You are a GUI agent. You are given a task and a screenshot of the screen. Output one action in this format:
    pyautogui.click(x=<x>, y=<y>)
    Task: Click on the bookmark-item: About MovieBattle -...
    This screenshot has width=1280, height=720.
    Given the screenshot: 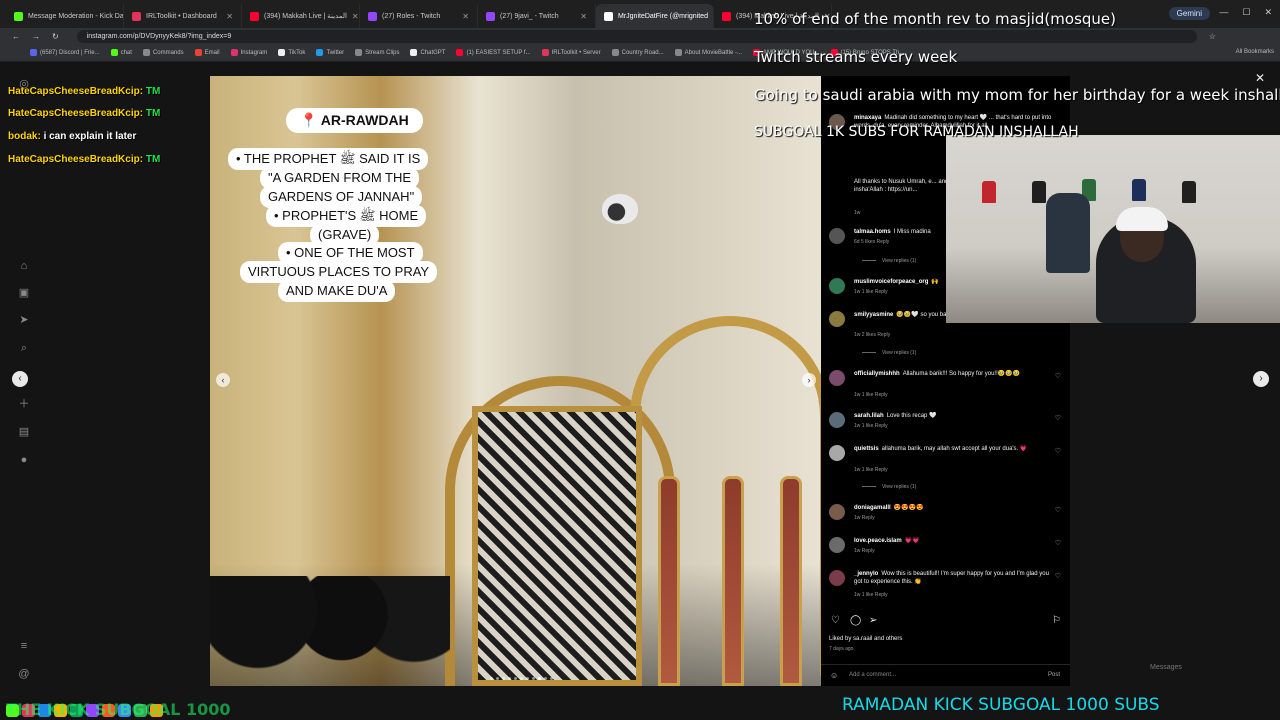 What is the action you would take?
    pyautogui.click(x=708, y=52)
    